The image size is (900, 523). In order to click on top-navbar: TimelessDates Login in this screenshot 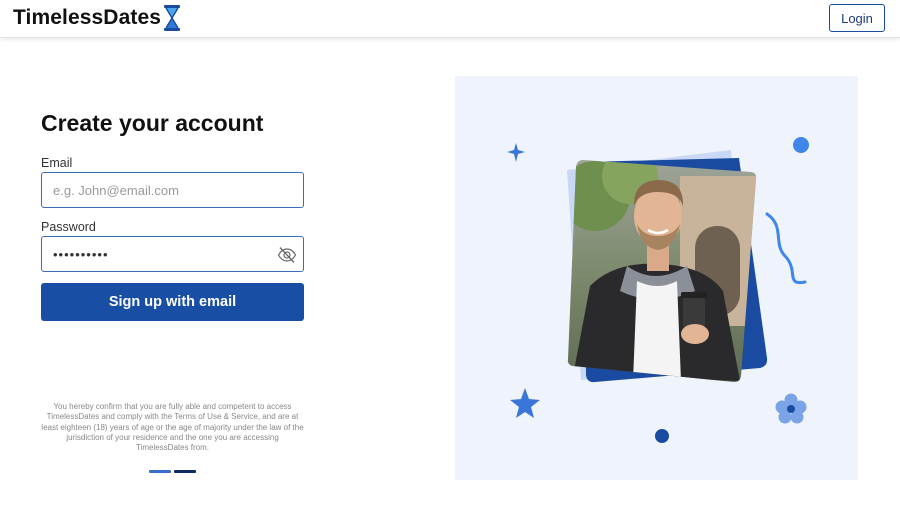, I will do `click(450, 19)`.